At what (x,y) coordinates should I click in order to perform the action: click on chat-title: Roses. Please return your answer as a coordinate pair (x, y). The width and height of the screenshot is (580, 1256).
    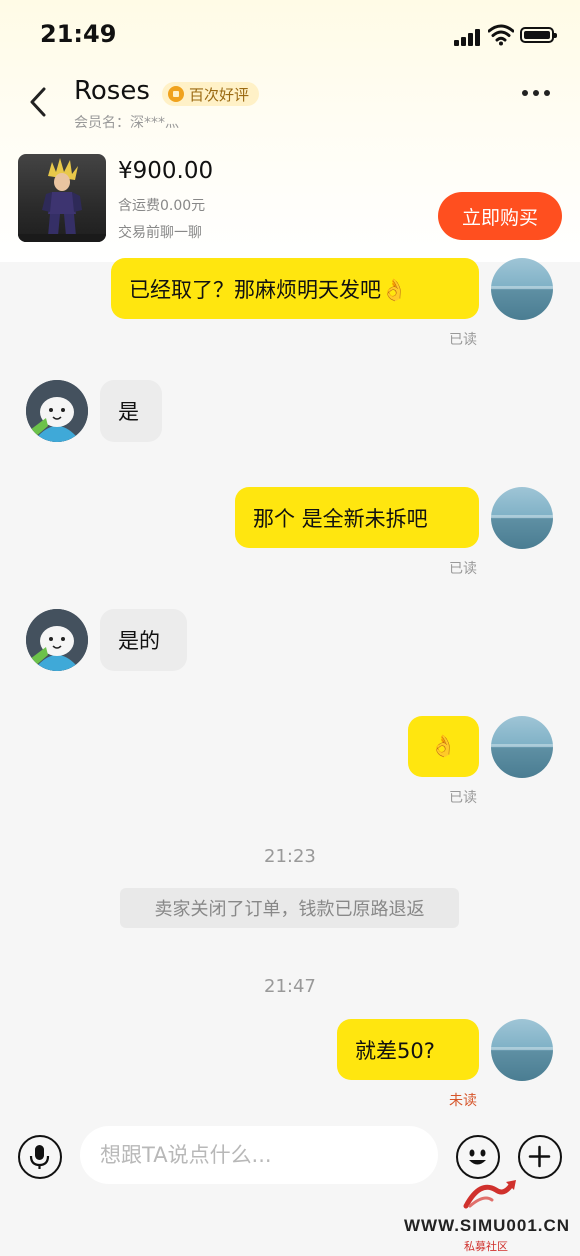
    Looking at the image, I should click on (112, 91).